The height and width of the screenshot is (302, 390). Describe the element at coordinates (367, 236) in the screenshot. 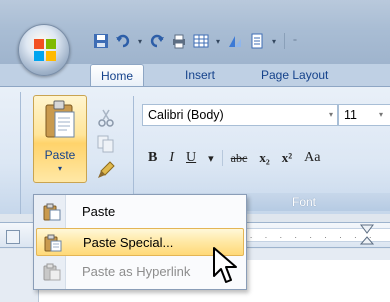

I see `indent-marker-icon` at that location.